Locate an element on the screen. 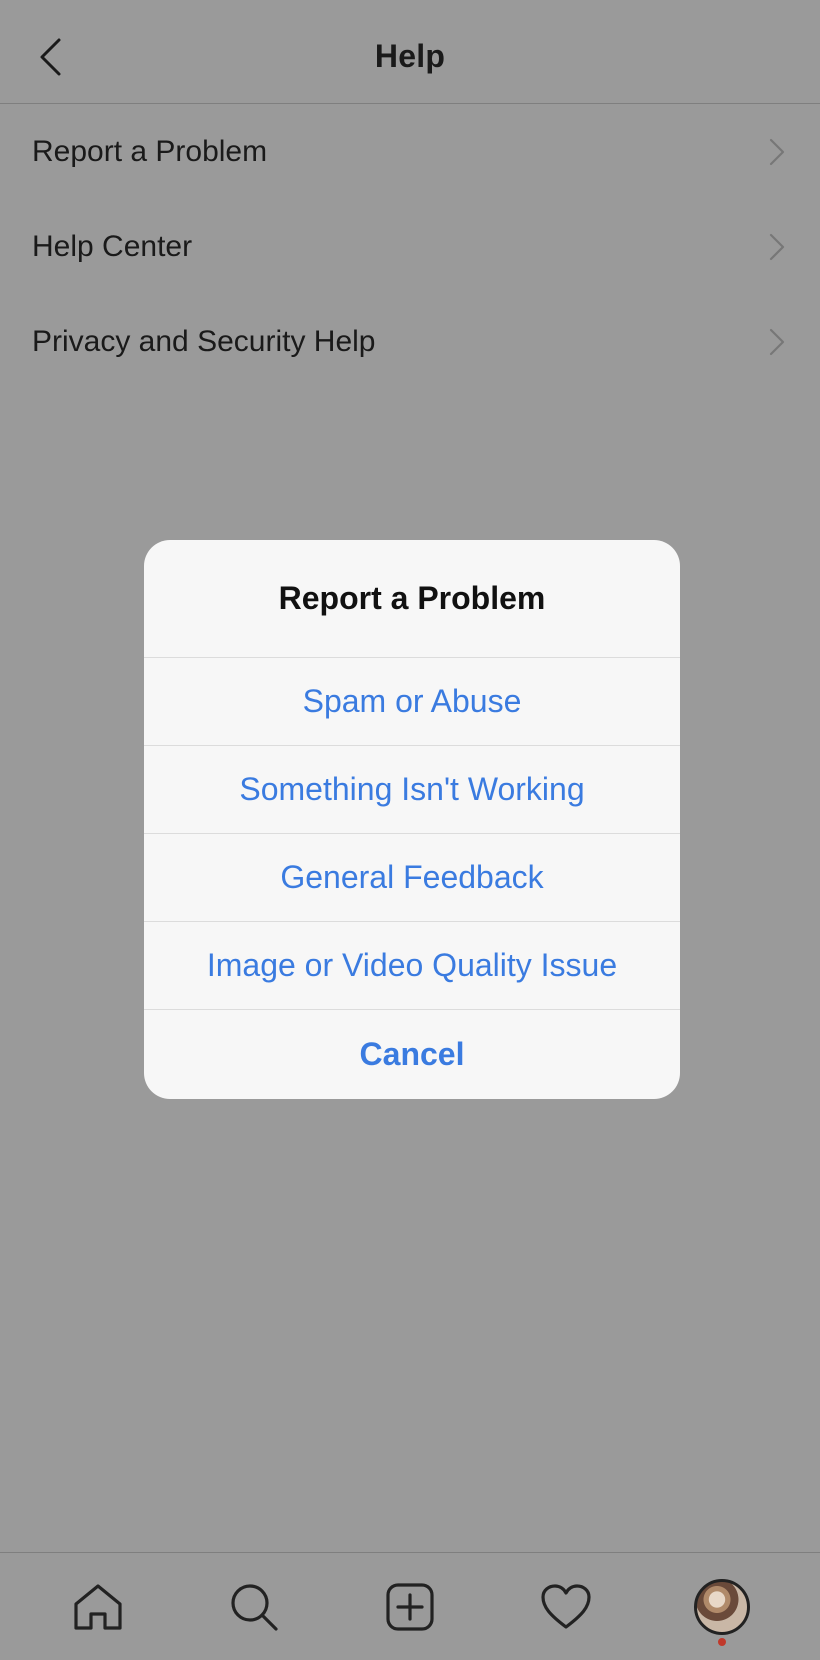 This screenshot has height=1660, width=820. back-button is located at coordinates (50, 57).